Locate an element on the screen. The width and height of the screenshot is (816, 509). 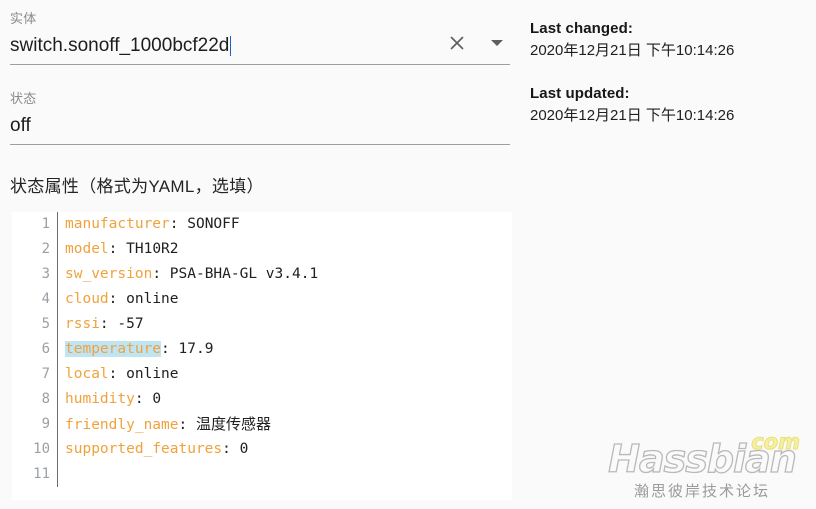
code-line-text: rssi: -57 is located at coordinates (284, 324).